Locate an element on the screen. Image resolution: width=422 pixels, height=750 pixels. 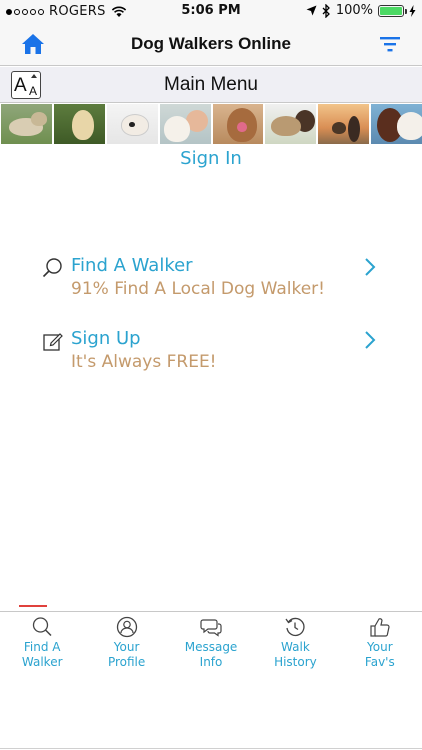
thumbs-up-icon is located at coordinates (380, 627).